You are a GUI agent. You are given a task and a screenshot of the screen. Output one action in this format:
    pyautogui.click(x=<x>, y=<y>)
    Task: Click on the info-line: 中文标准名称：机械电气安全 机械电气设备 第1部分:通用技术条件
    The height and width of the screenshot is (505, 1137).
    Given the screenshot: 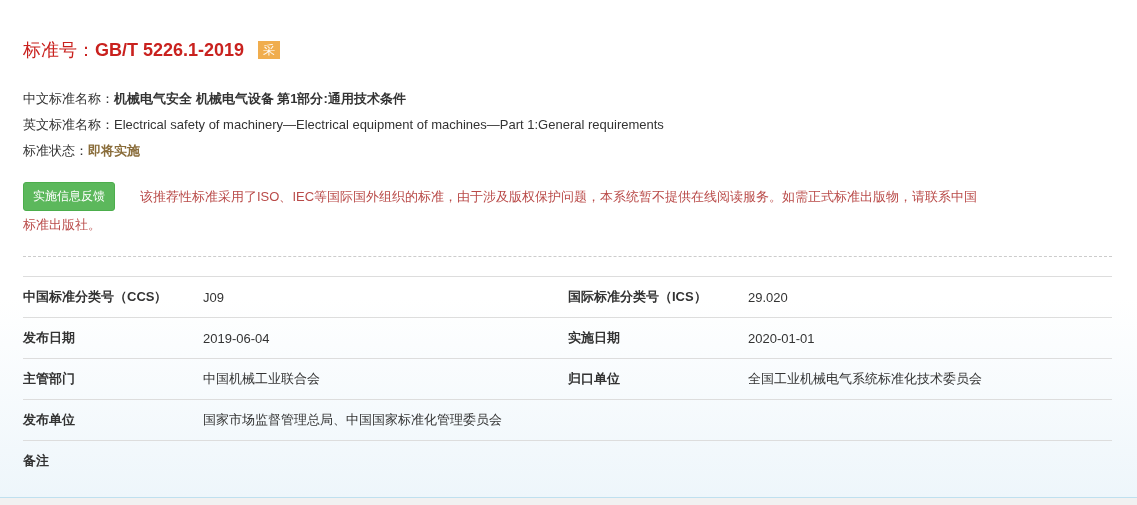 What is the action you would take?
    pyautogui.click(x=215, y=99)
    